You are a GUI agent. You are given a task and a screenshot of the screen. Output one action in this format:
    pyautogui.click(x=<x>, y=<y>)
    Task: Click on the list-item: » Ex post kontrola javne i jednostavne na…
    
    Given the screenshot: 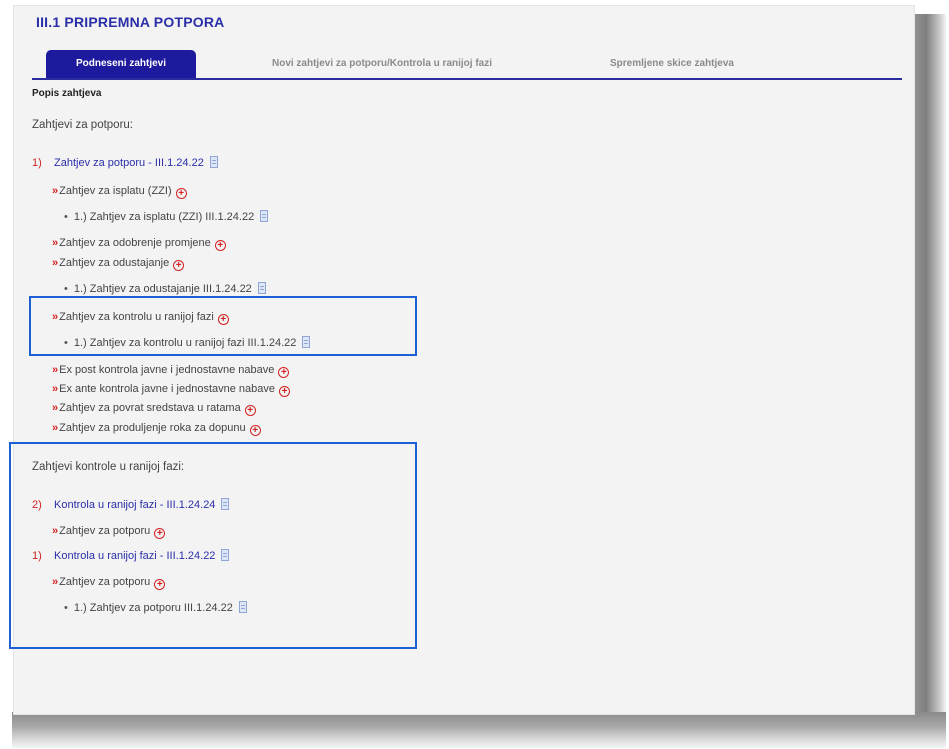 What is the action you would take?
    pyautogui.click(x=171, y=370)
    